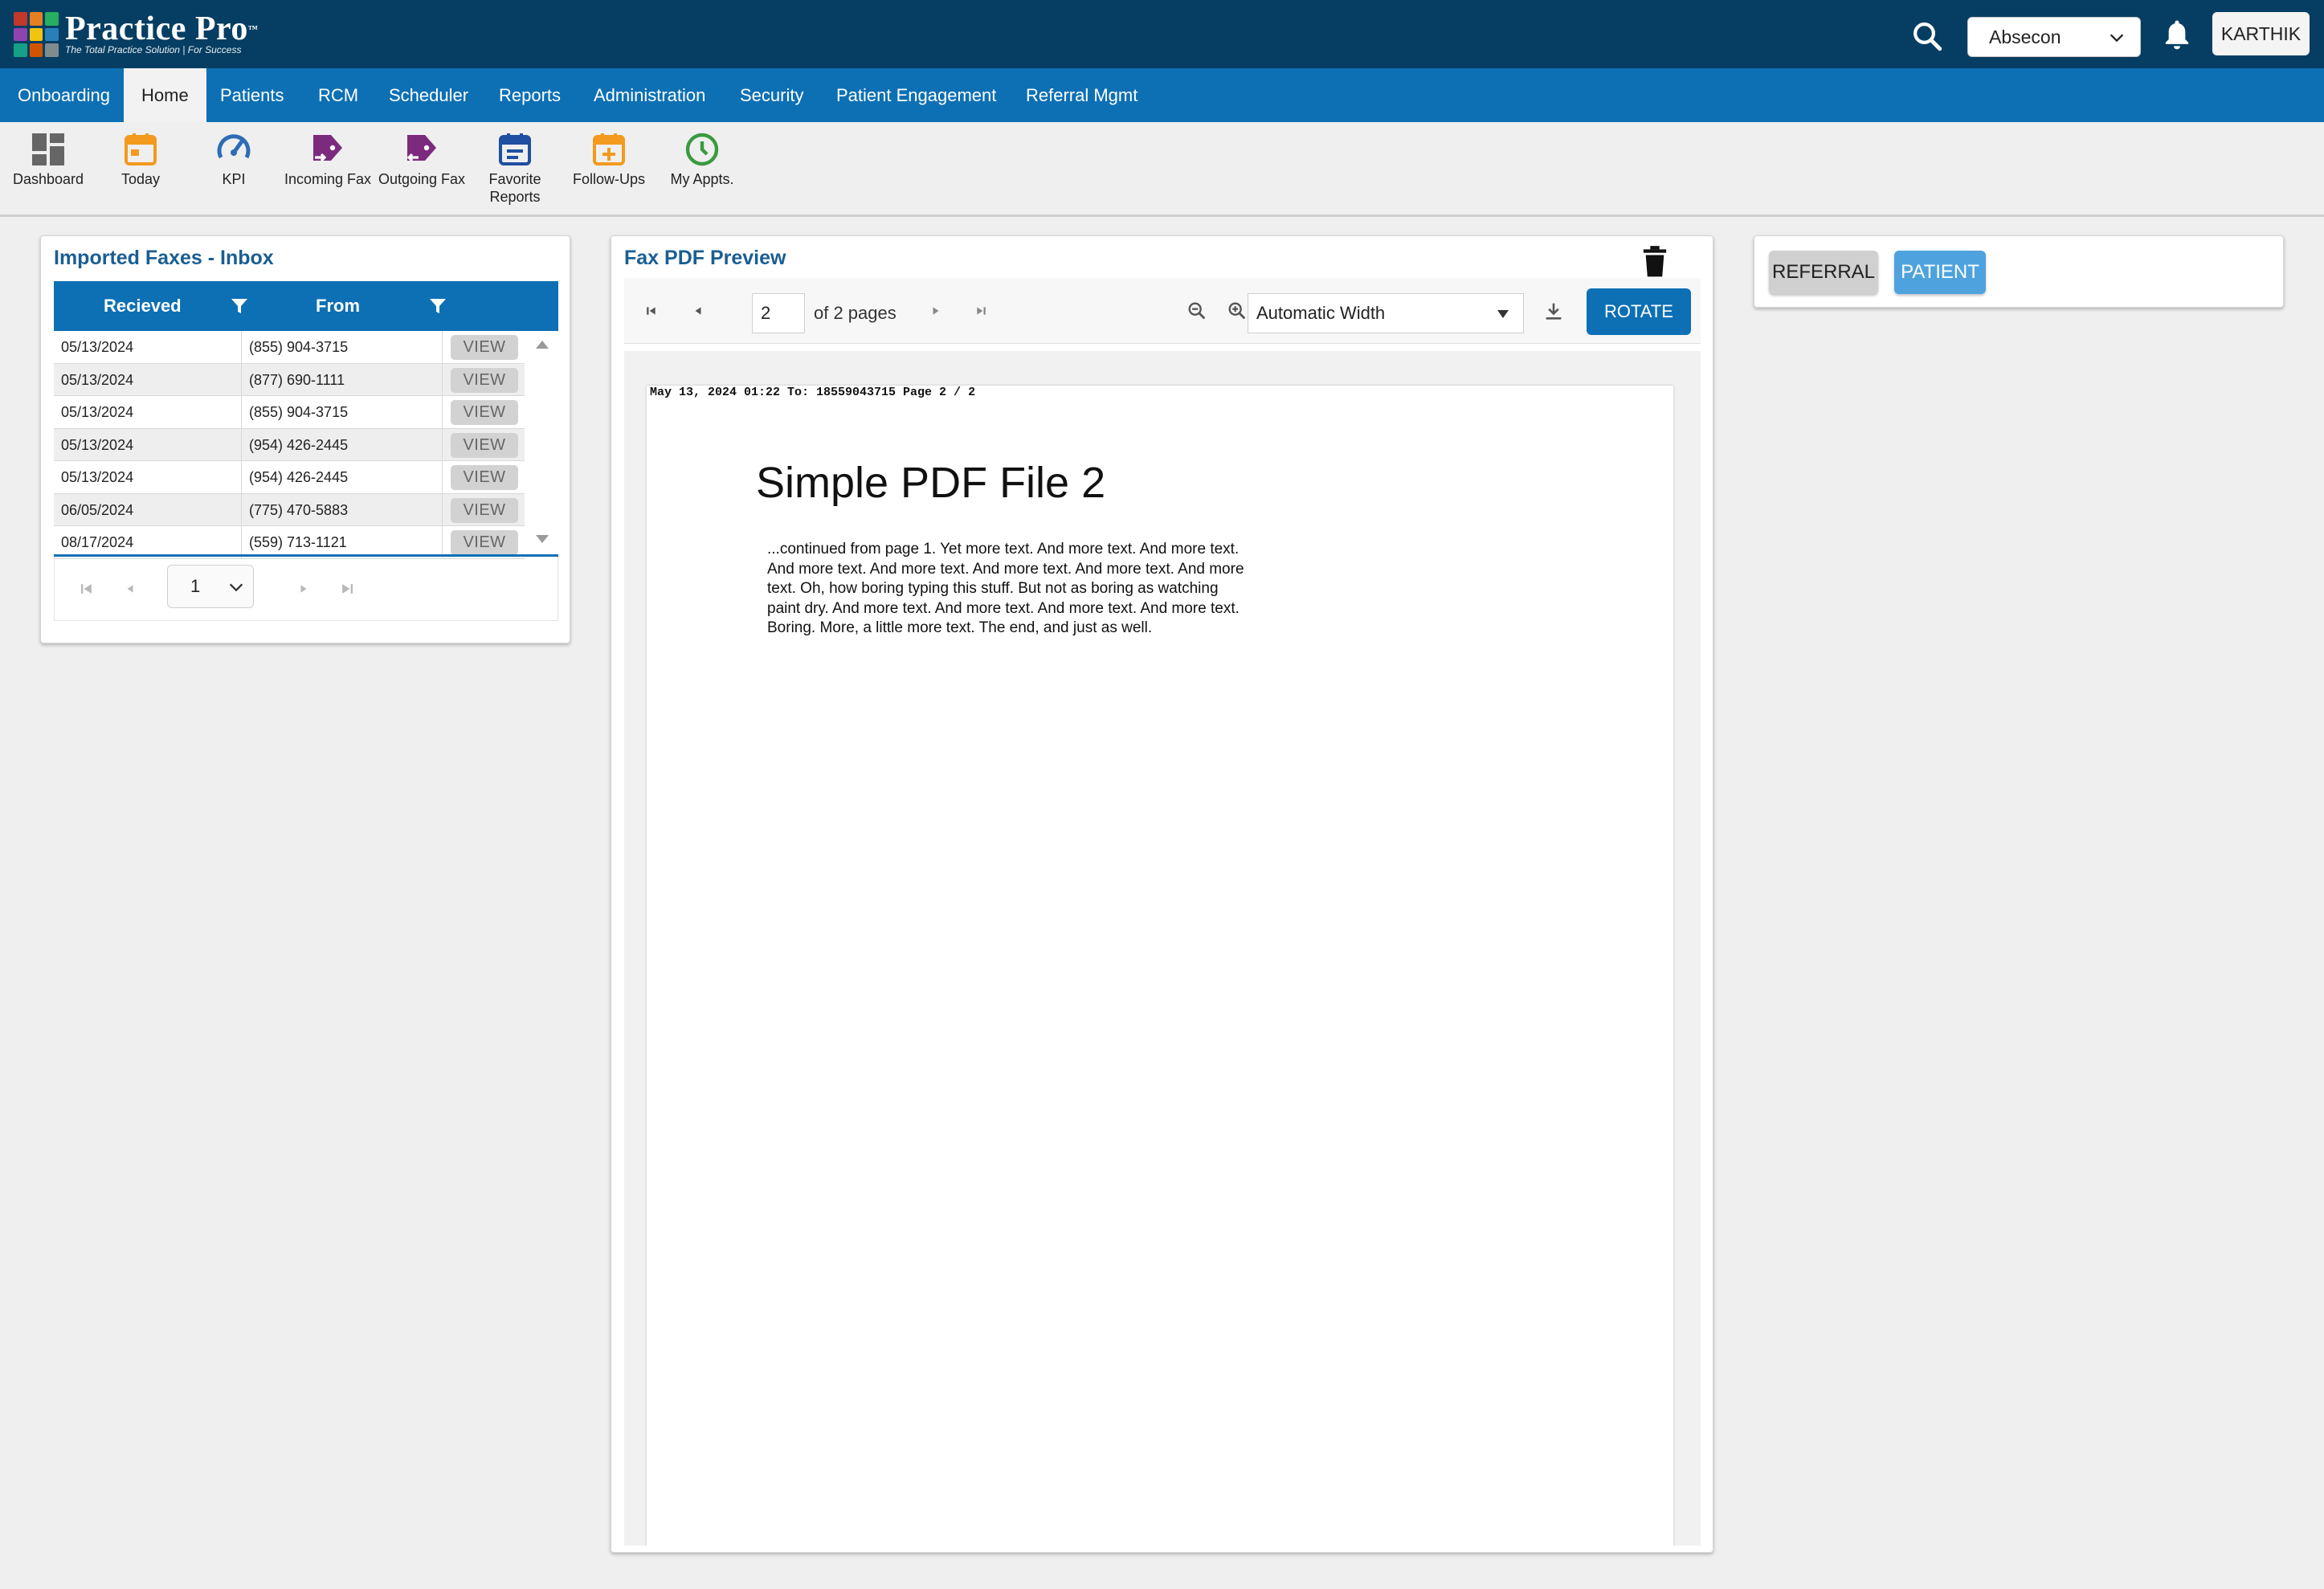  Describe the element at coordinates (702, 179) in the screenshot. I see `toolbar-label: My Appts.` at that location.